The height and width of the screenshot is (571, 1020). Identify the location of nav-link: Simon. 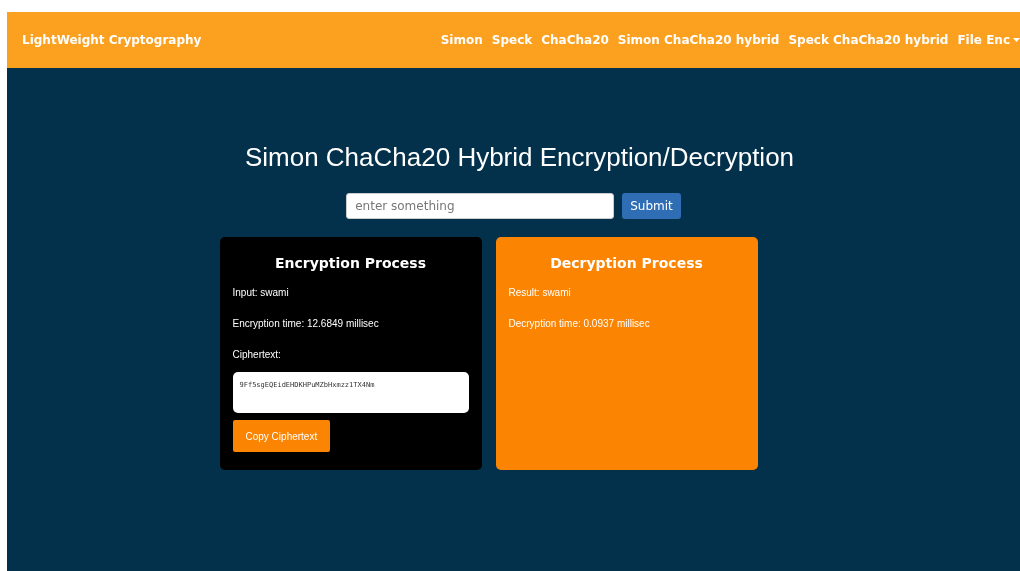
(461, 40).